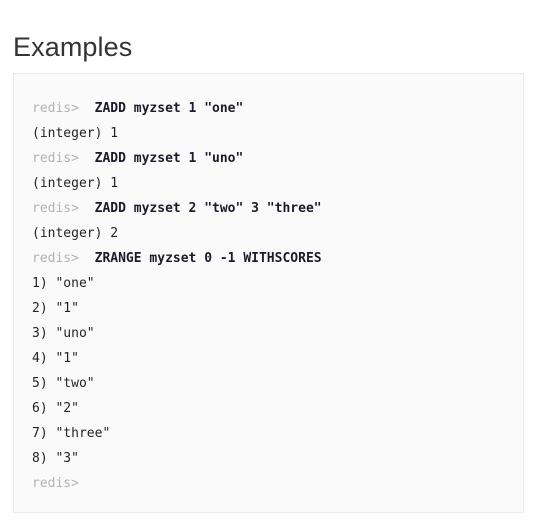 This screenshot has height=525, width=538. I want to click on terminal-output: 8) "3", so click(55, 458).